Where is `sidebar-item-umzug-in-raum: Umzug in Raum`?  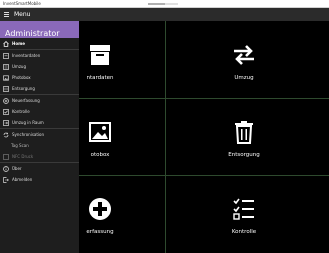 sidebar-item-umzug-in-raum: Umzug in Raum is located at coordinates (39, 122).